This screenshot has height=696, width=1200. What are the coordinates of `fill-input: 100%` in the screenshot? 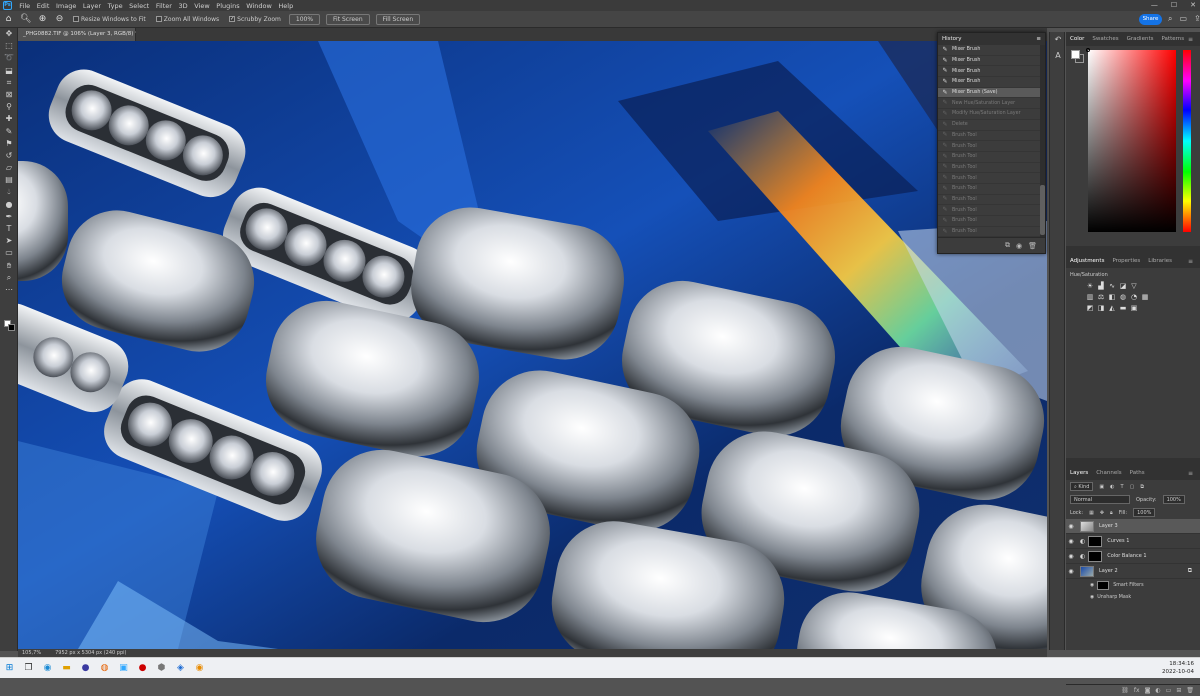 It's located at (1144, 512).